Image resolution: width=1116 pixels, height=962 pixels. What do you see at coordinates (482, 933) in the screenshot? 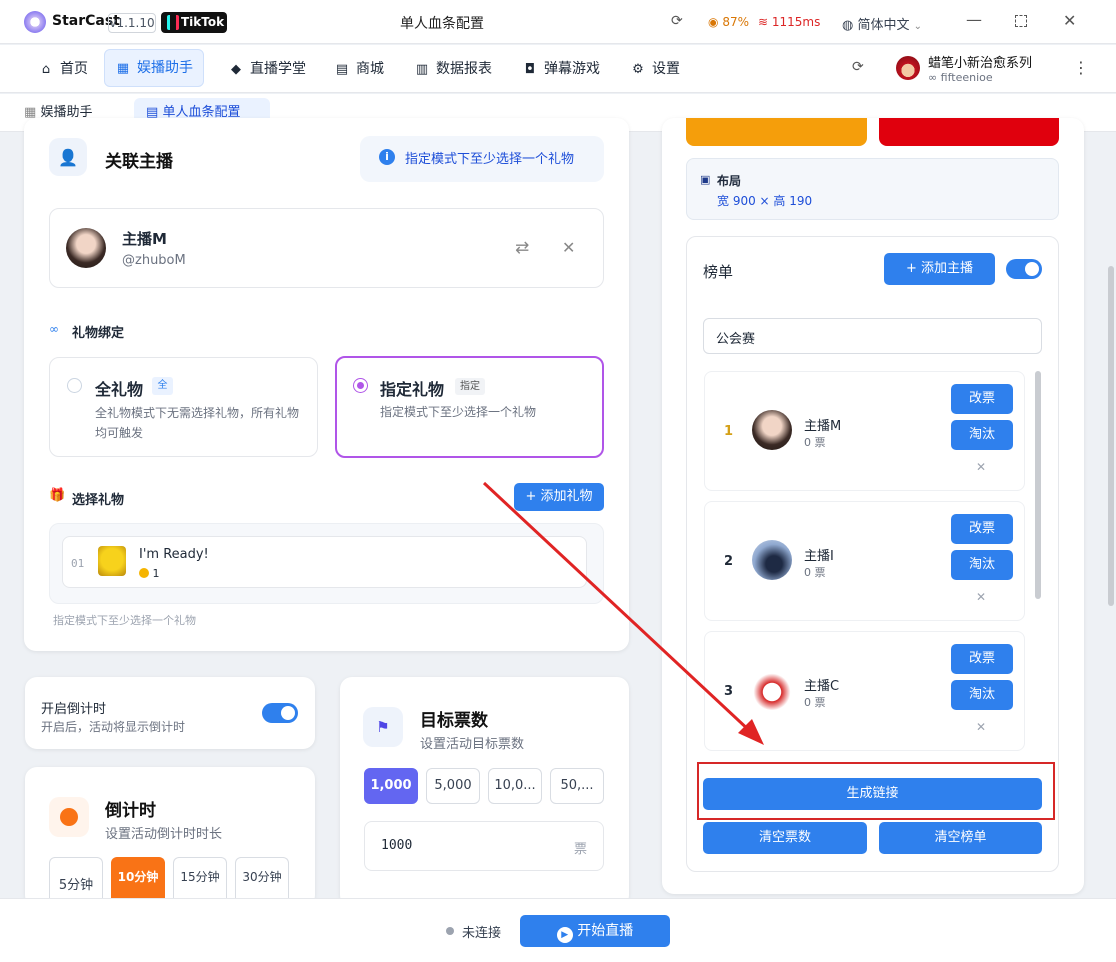
I see `connection-status: 未连接` at bounding box center [482, 933].